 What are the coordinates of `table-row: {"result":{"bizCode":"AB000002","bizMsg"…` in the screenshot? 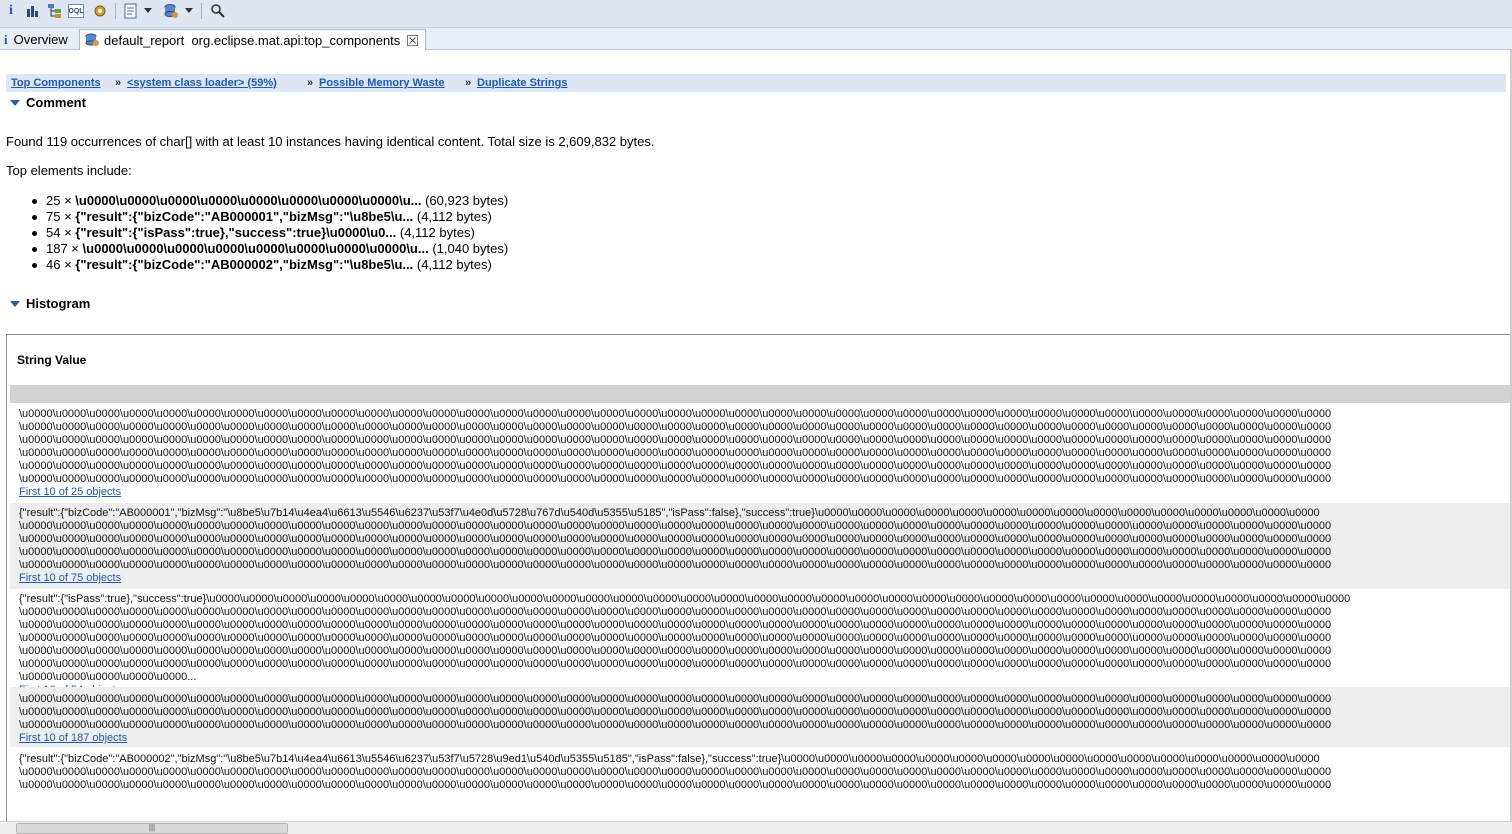 It's located at (761, 772).